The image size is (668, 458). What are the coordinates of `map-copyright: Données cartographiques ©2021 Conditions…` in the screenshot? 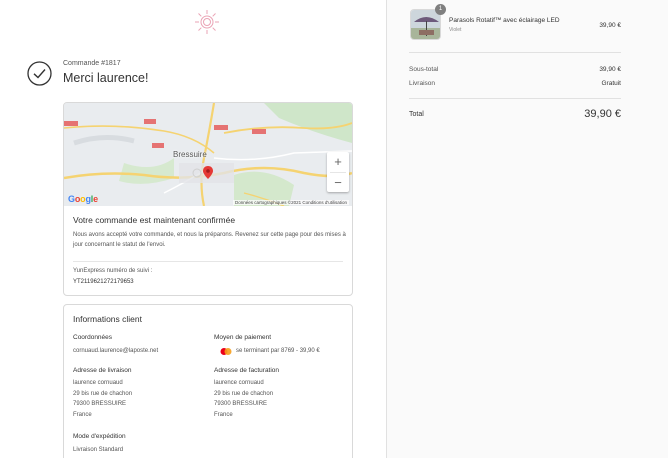 It's located at (291, 202).